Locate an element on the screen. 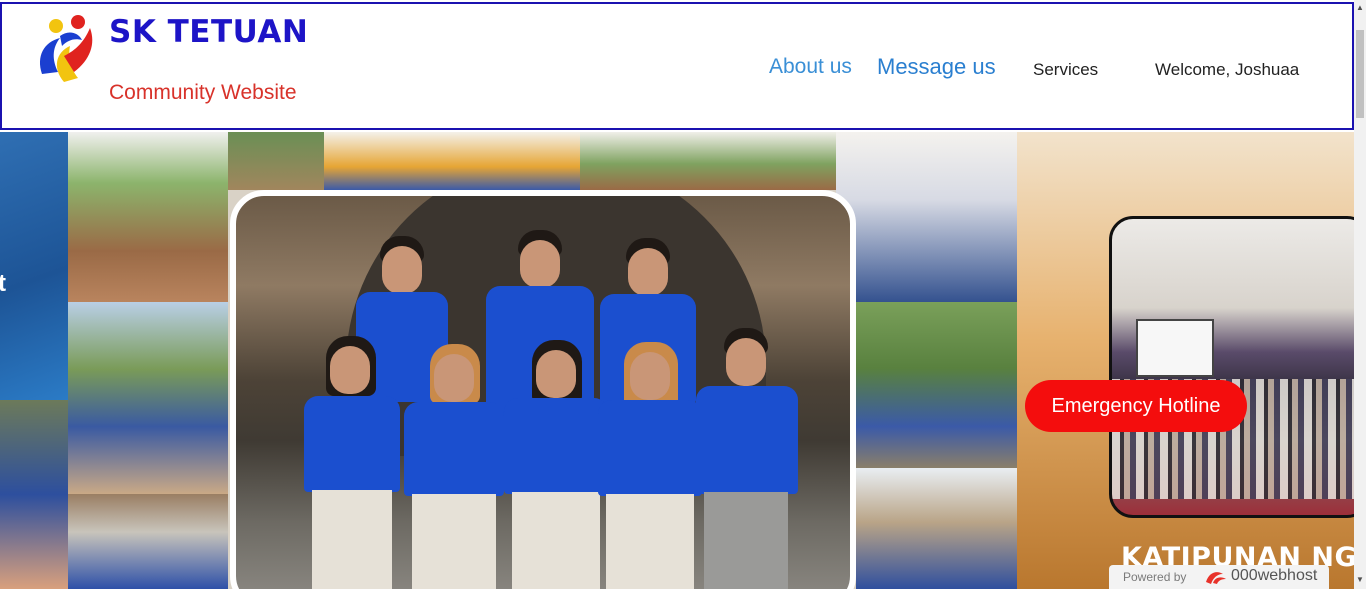  chevron-up-icon: ▲ is located at coordinates (1360, 8).